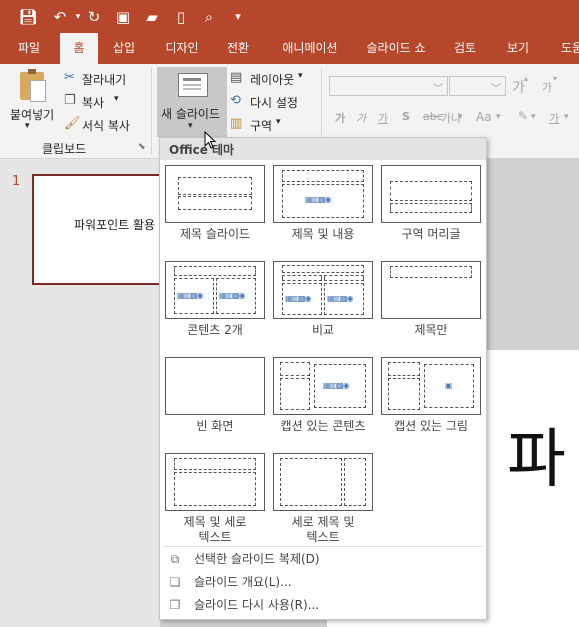  I want to click on spacing-dropdown-icon: ▾, so click(460, 117).